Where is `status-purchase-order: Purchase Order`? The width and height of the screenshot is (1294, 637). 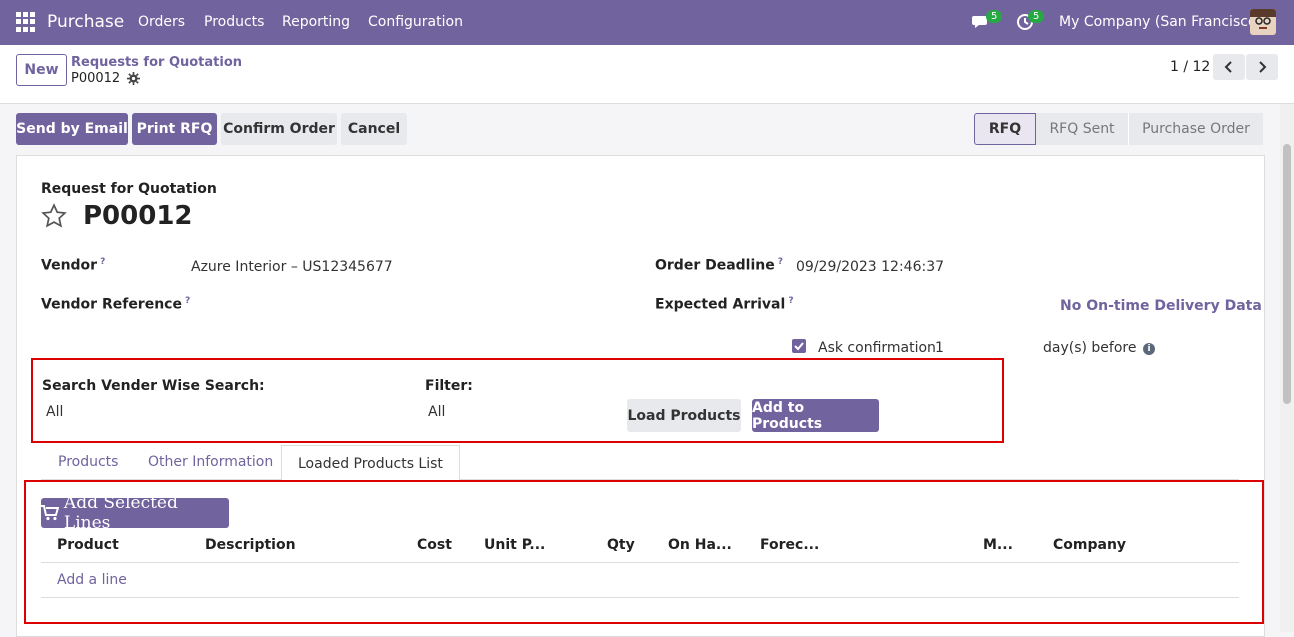
status-purchase-order: Purchase Order is located at coordinates (1195, 129).